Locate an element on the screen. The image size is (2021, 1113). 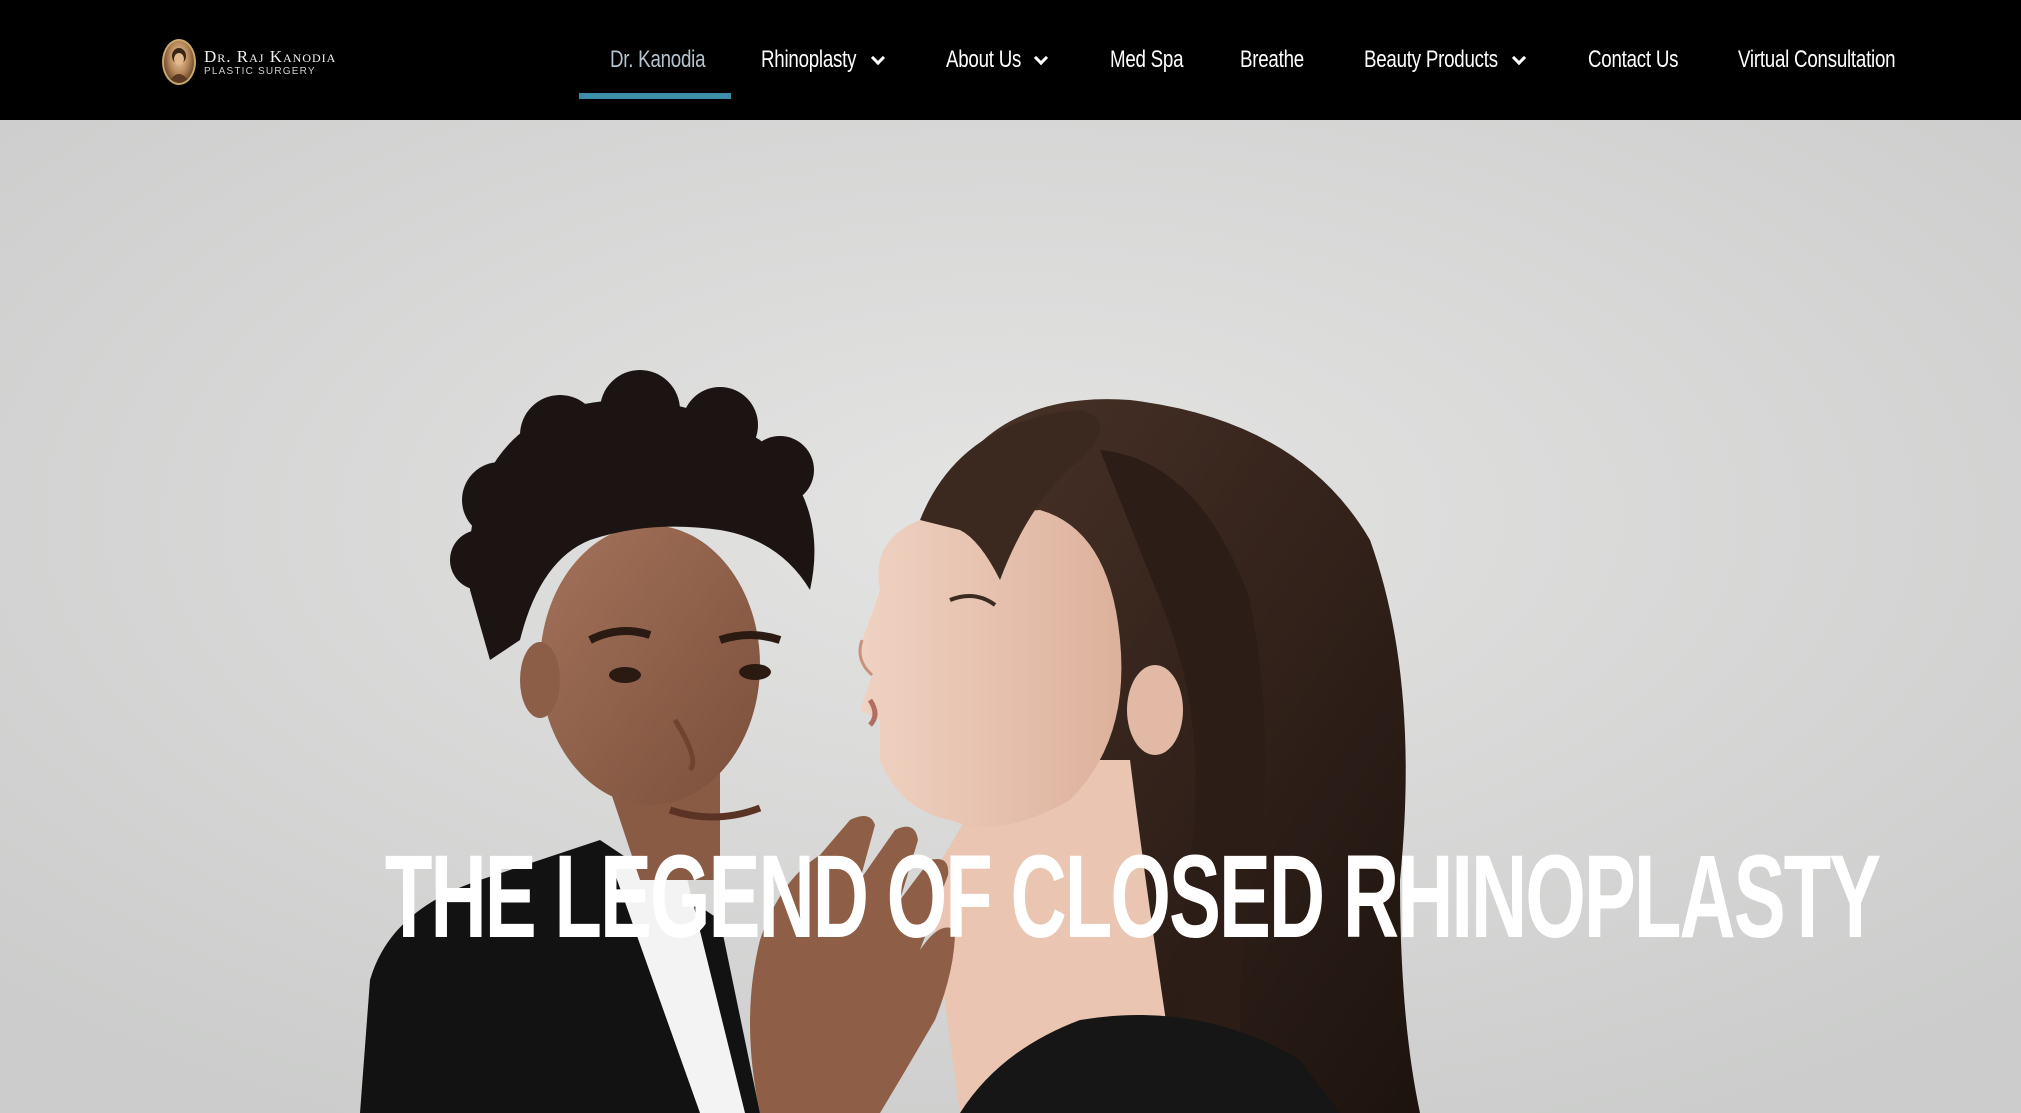
nav-item-label: Contact Us is located at coordinates (1633, 59).